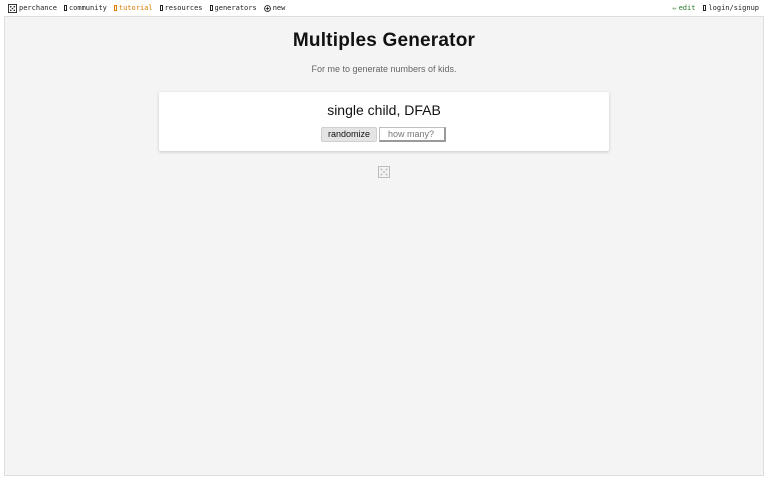  I want to click on nav-perchance: perchance, so click(32, 8).